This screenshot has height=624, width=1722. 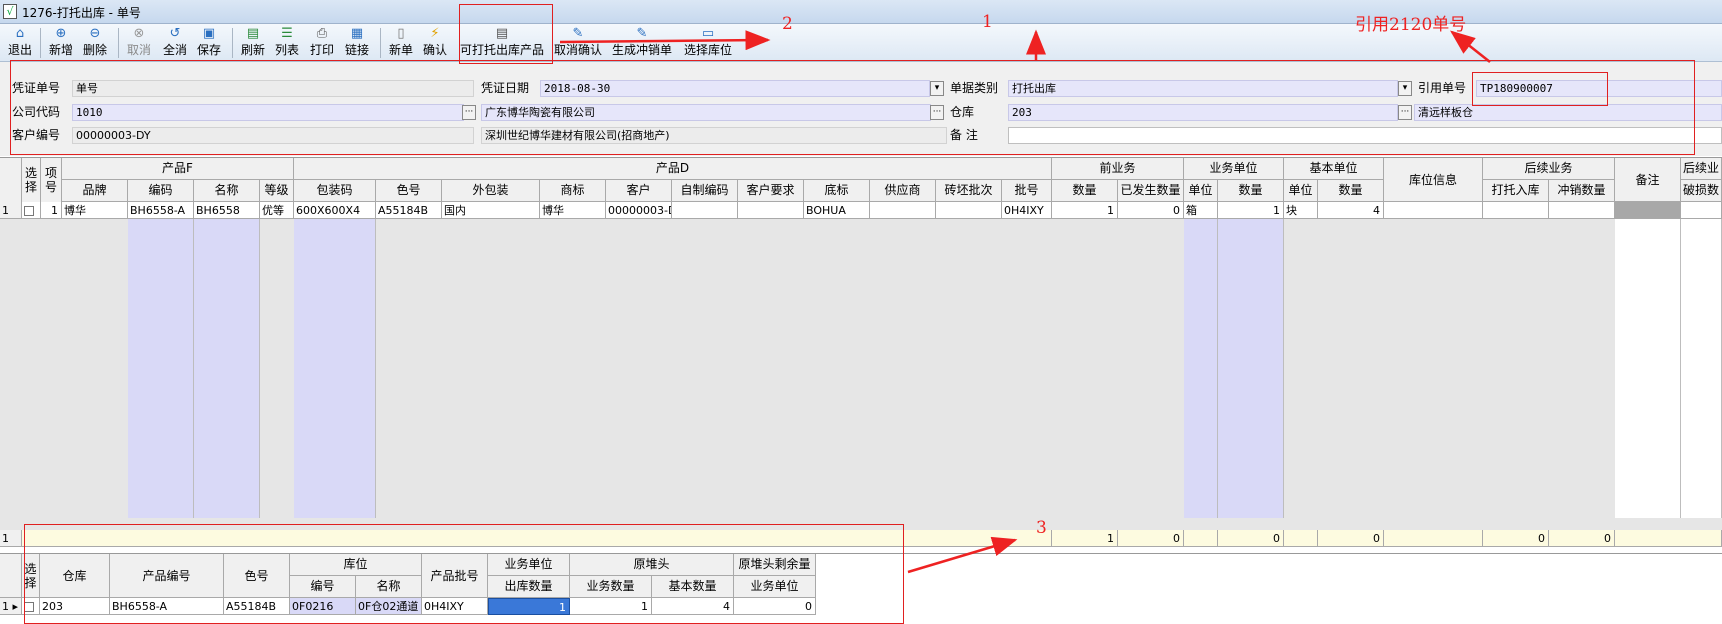 I want to click on cell-bottom-mark: BOHUA, so click(x=837, y=210).